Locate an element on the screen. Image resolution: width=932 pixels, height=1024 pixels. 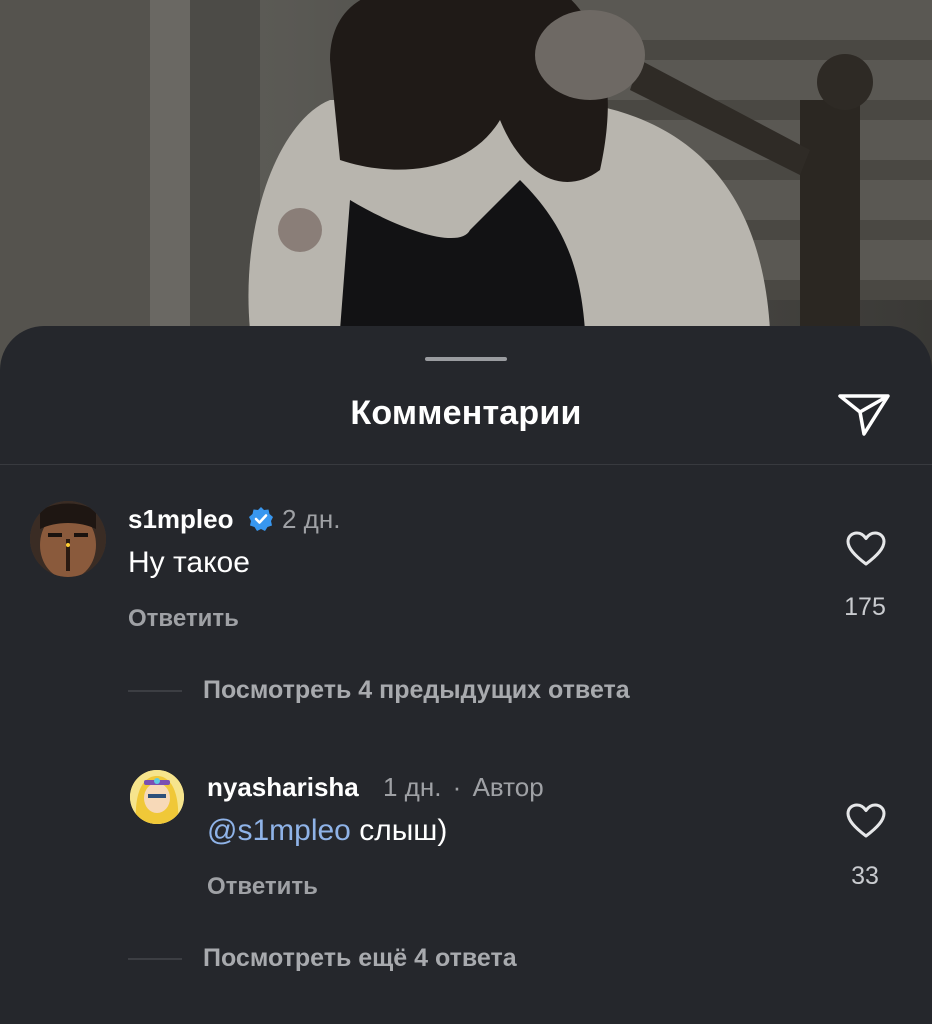
sheet-drag-handle is located at coordinates (466, 359).